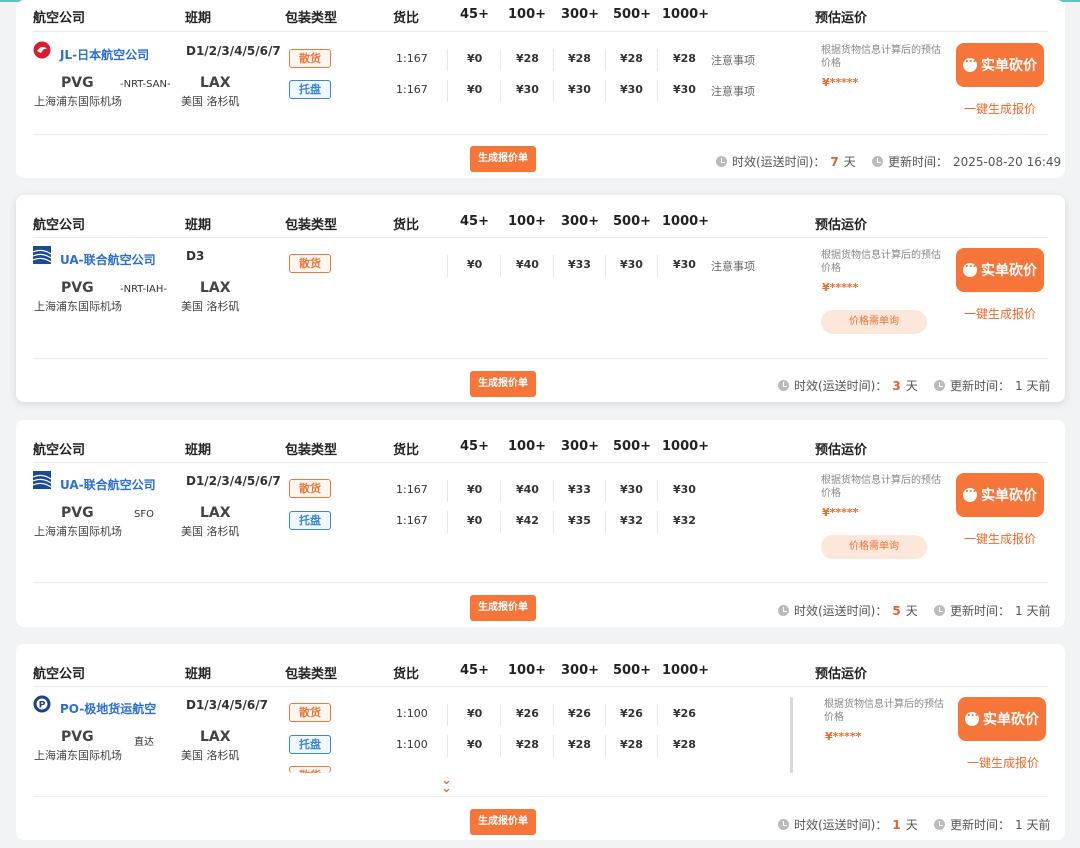 This screenshot has width=1080, height=848. I want to click on rate-500: ¥28, so click(631, 58).